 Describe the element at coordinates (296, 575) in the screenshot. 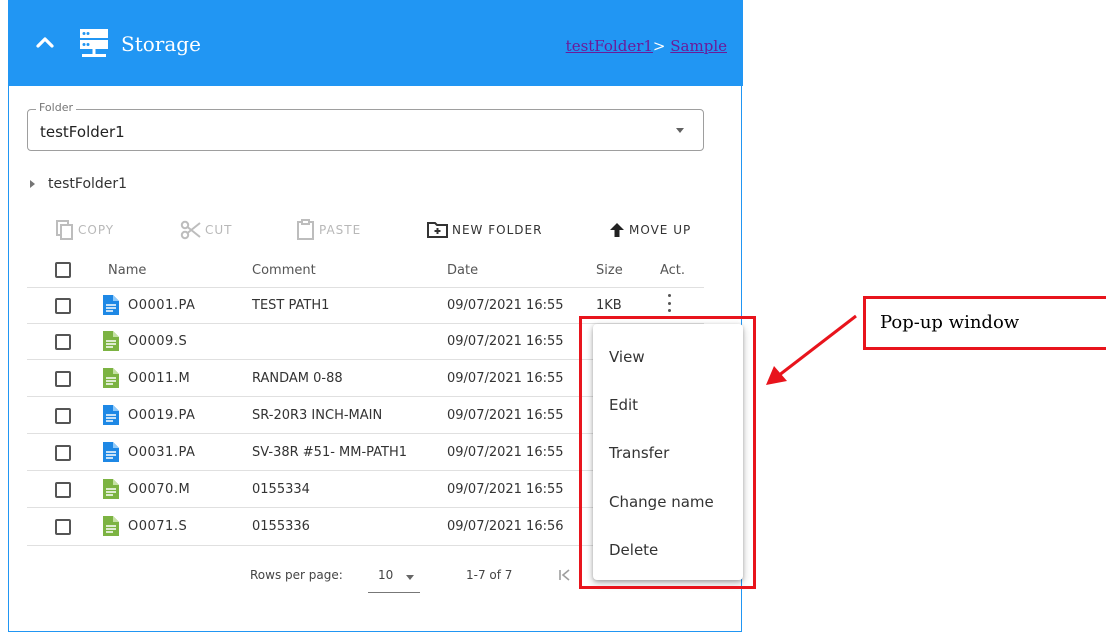

I see `rows-per-page-label: Rows per page:` at that location.